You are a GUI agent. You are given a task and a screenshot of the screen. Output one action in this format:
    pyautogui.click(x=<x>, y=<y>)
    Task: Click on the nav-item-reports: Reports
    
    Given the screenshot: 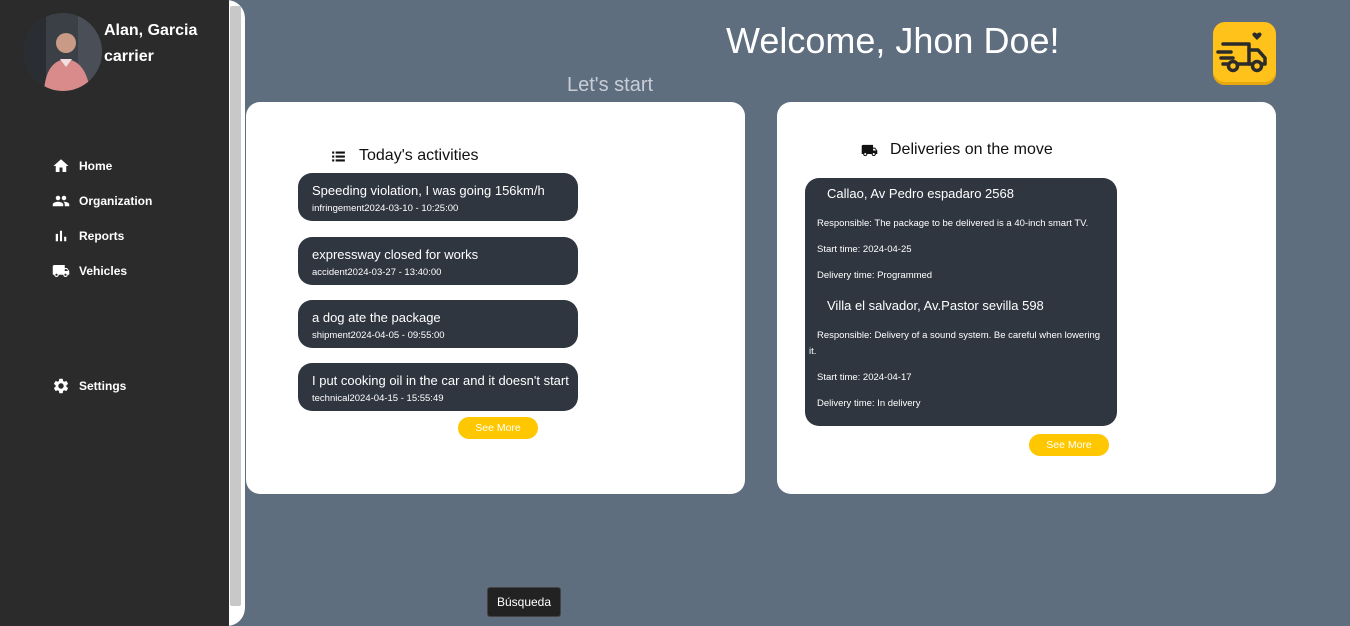 What is the action you would take?
    pyautogui.click(x=88, y=236)
    